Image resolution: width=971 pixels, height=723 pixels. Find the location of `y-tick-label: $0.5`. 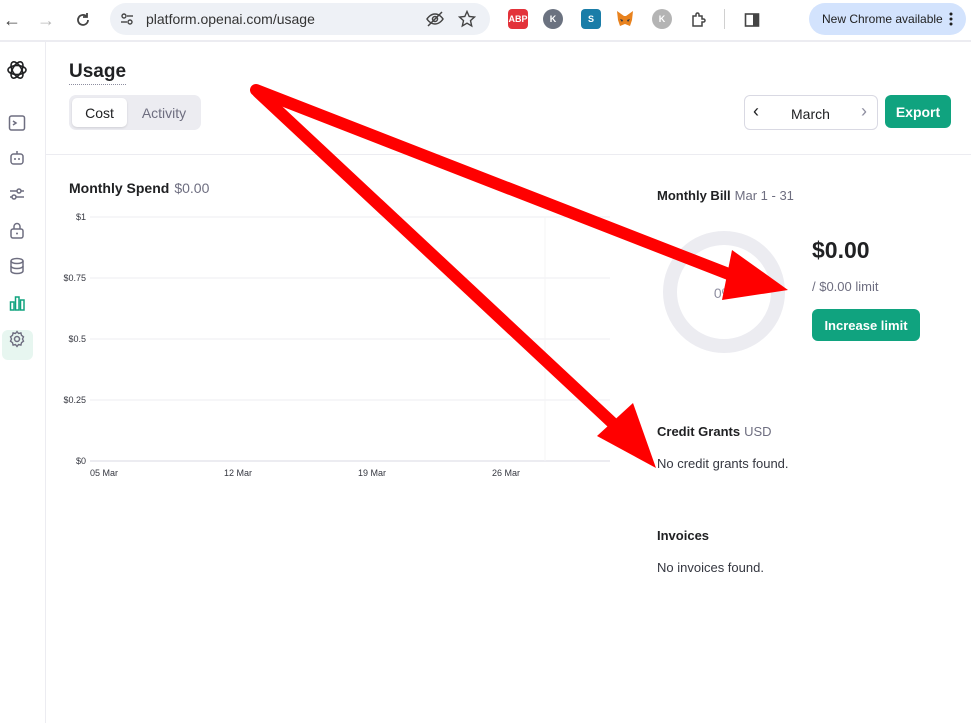

y-tick-label: $0.5 is located at coordinates (77, 339).